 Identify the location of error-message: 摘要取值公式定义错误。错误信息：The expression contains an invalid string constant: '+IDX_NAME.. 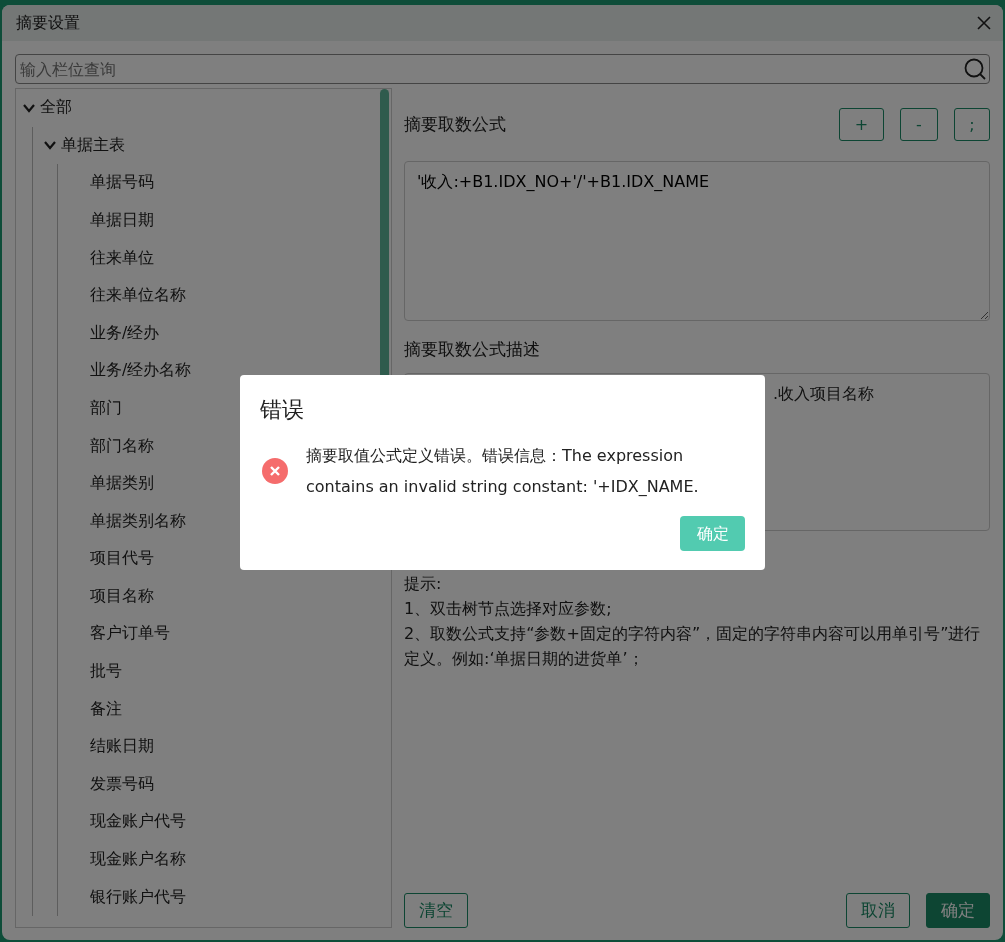
(503, 471).